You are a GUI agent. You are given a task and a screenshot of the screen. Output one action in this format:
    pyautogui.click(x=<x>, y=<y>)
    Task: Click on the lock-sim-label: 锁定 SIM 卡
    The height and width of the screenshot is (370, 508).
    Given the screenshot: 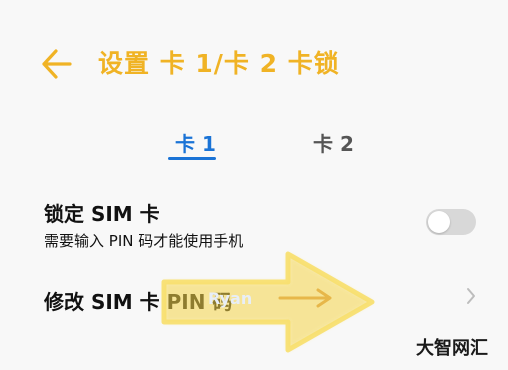 What is the action you would take?
    pyautogui.click(x=102, y=214)
    